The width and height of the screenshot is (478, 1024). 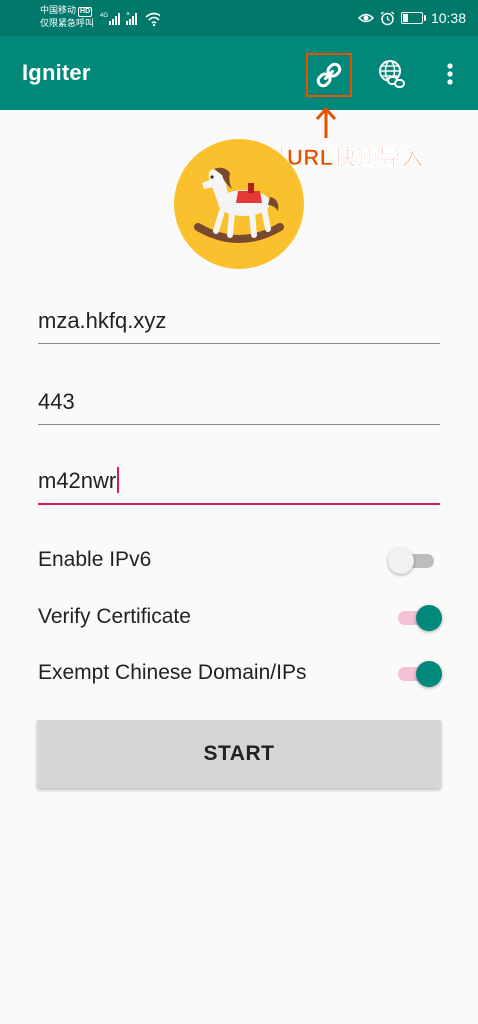 I want to click on server-port-value: 443, so click(x=56, y=401).